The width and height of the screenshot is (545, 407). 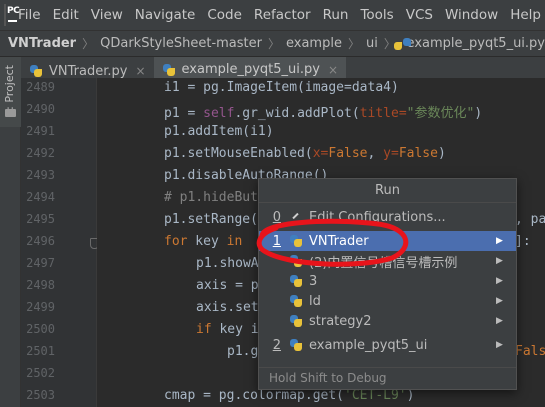 What do you see at coordinates (40, 285) in the screenshot?
I see `line-number: 2498` at bounding box center [40, 285].